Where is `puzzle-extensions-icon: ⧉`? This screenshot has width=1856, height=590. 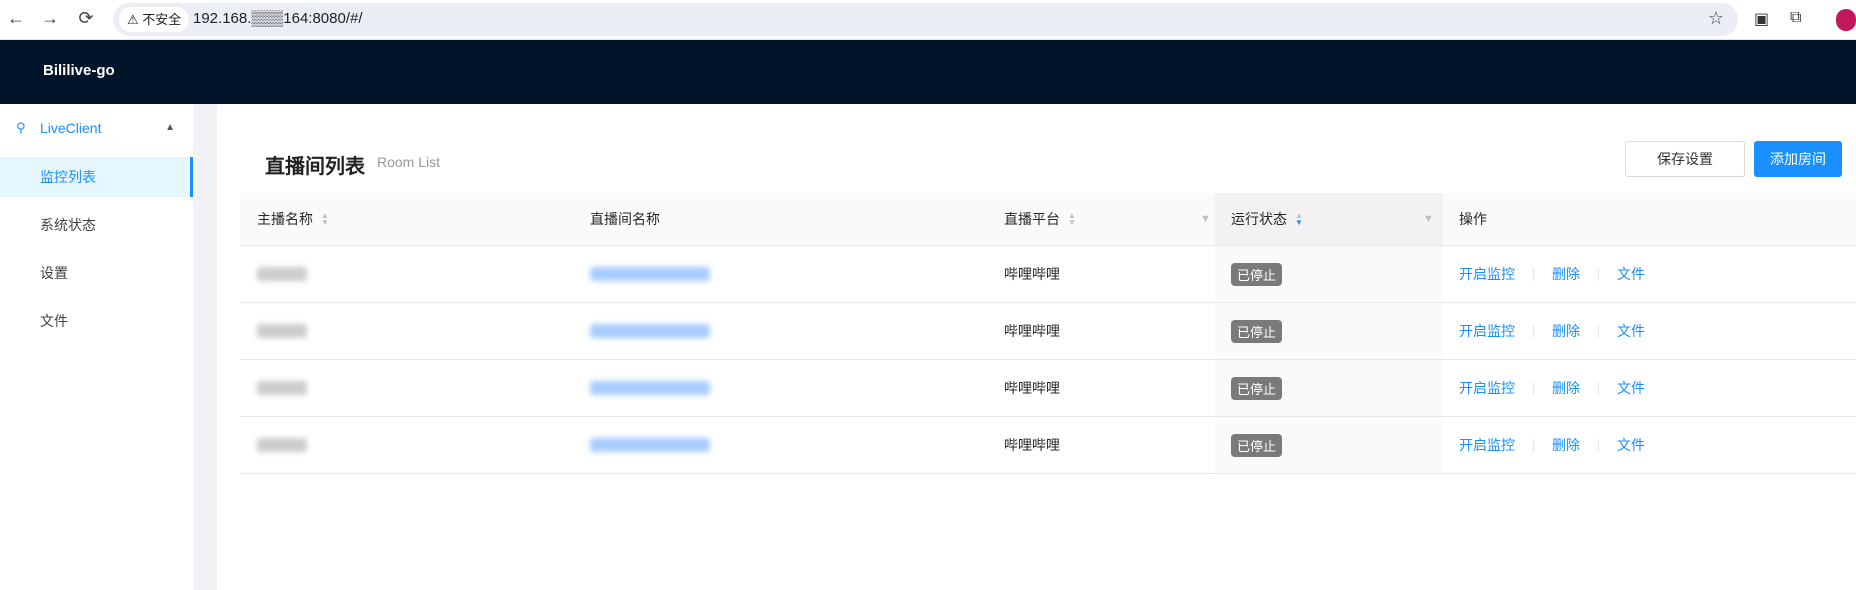
puzzle-extensions-icon: ⧉ is located at coordinates (1795, 18).